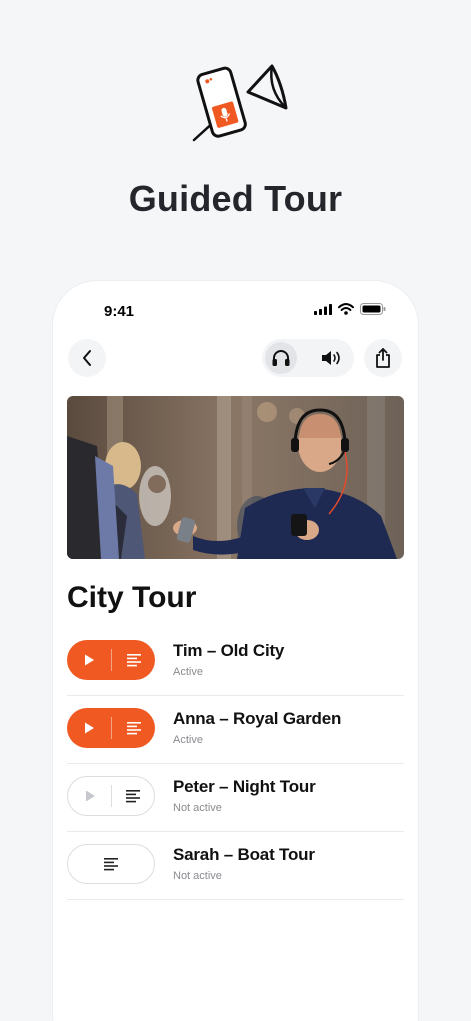 The height and width of the screenshot is (1021, 471). Describe the element at coordinates (235, 866) in the screenshot. I see `tour-row: Sarah – Boat Tour Not active` at that location.